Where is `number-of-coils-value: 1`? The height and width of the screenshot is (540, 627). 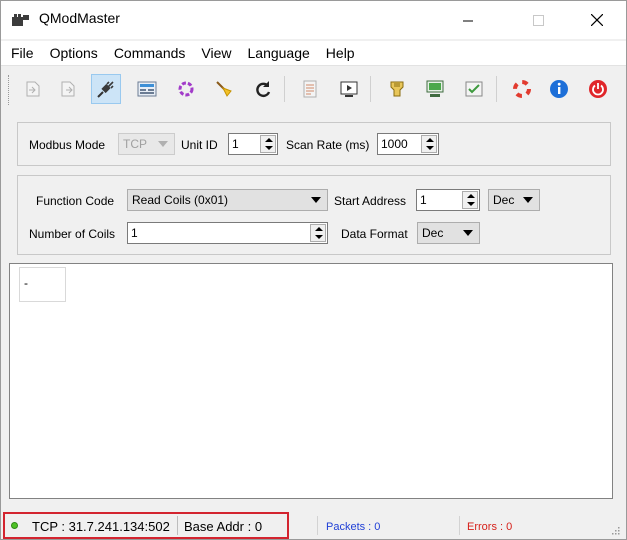 number-of-coils-value: 1 is located at coordinates (134, 233).